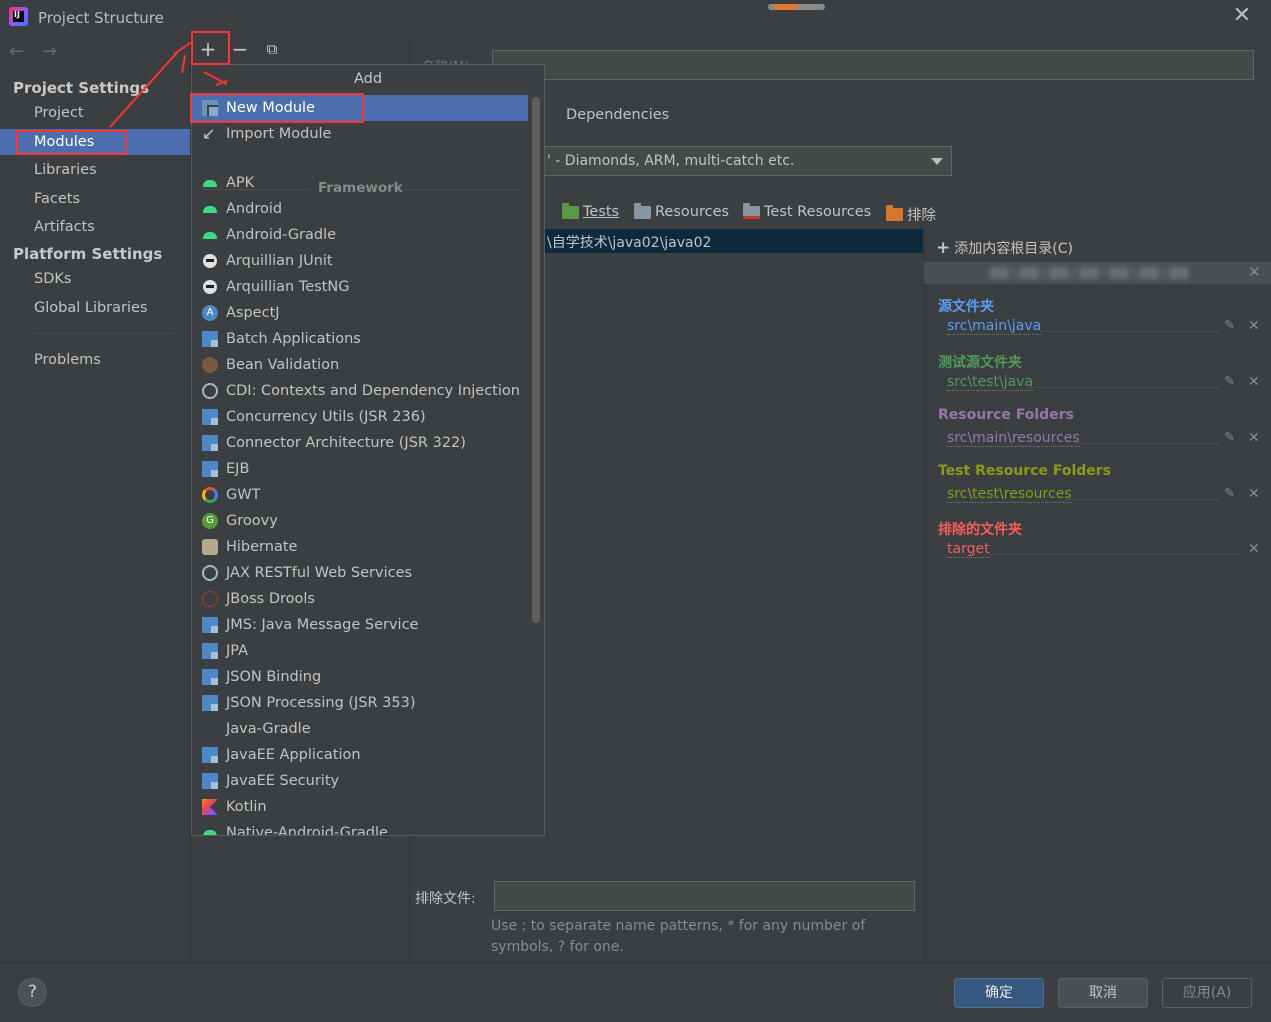  What do you see at coordinates (360, 287) in the screenshot?
I see `menu-item-framework: Arquillian TestNG` at bounding box center [360, 287].